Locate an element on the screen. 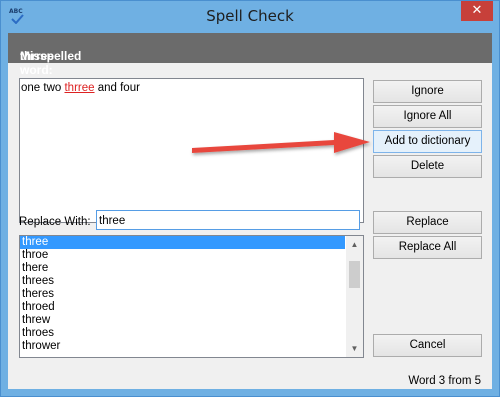  scroll-up-icon: ▲ is located at coordinates (354, 244).